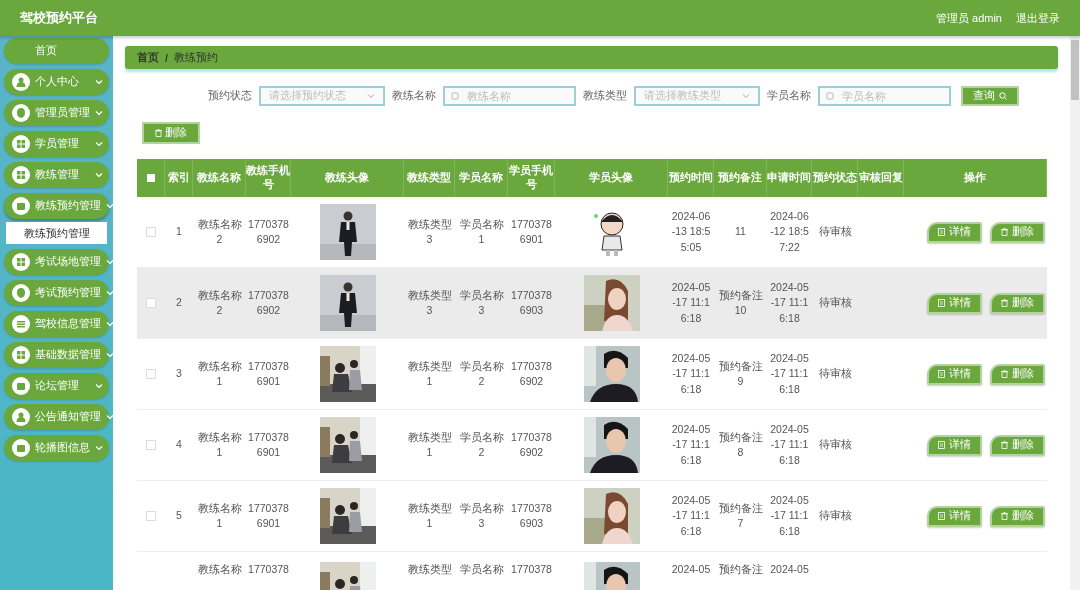 The width and height of the screenshot is (1080, 590). I want to click on app-title: 驾校预约平台, so click(59, 18).